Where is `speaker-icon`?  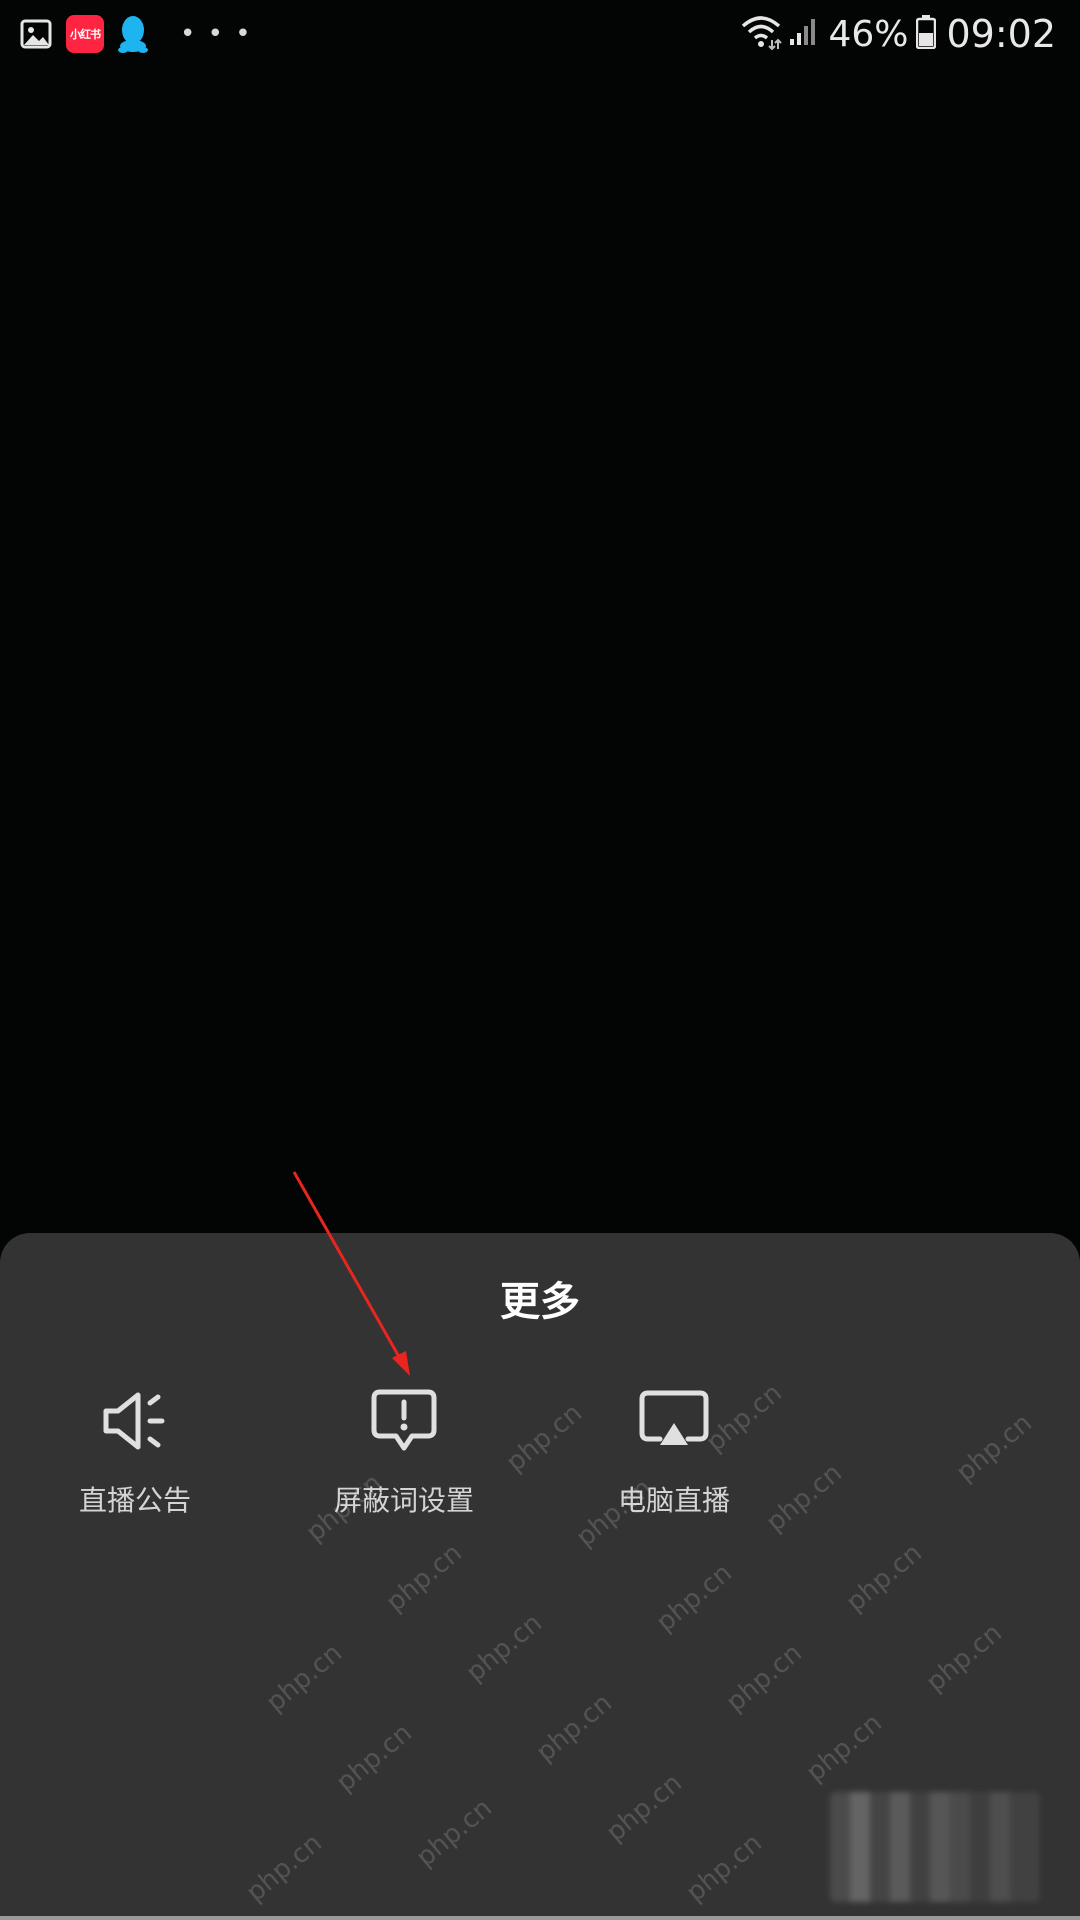 speaker-icon is located at coordinates (135, 1421).